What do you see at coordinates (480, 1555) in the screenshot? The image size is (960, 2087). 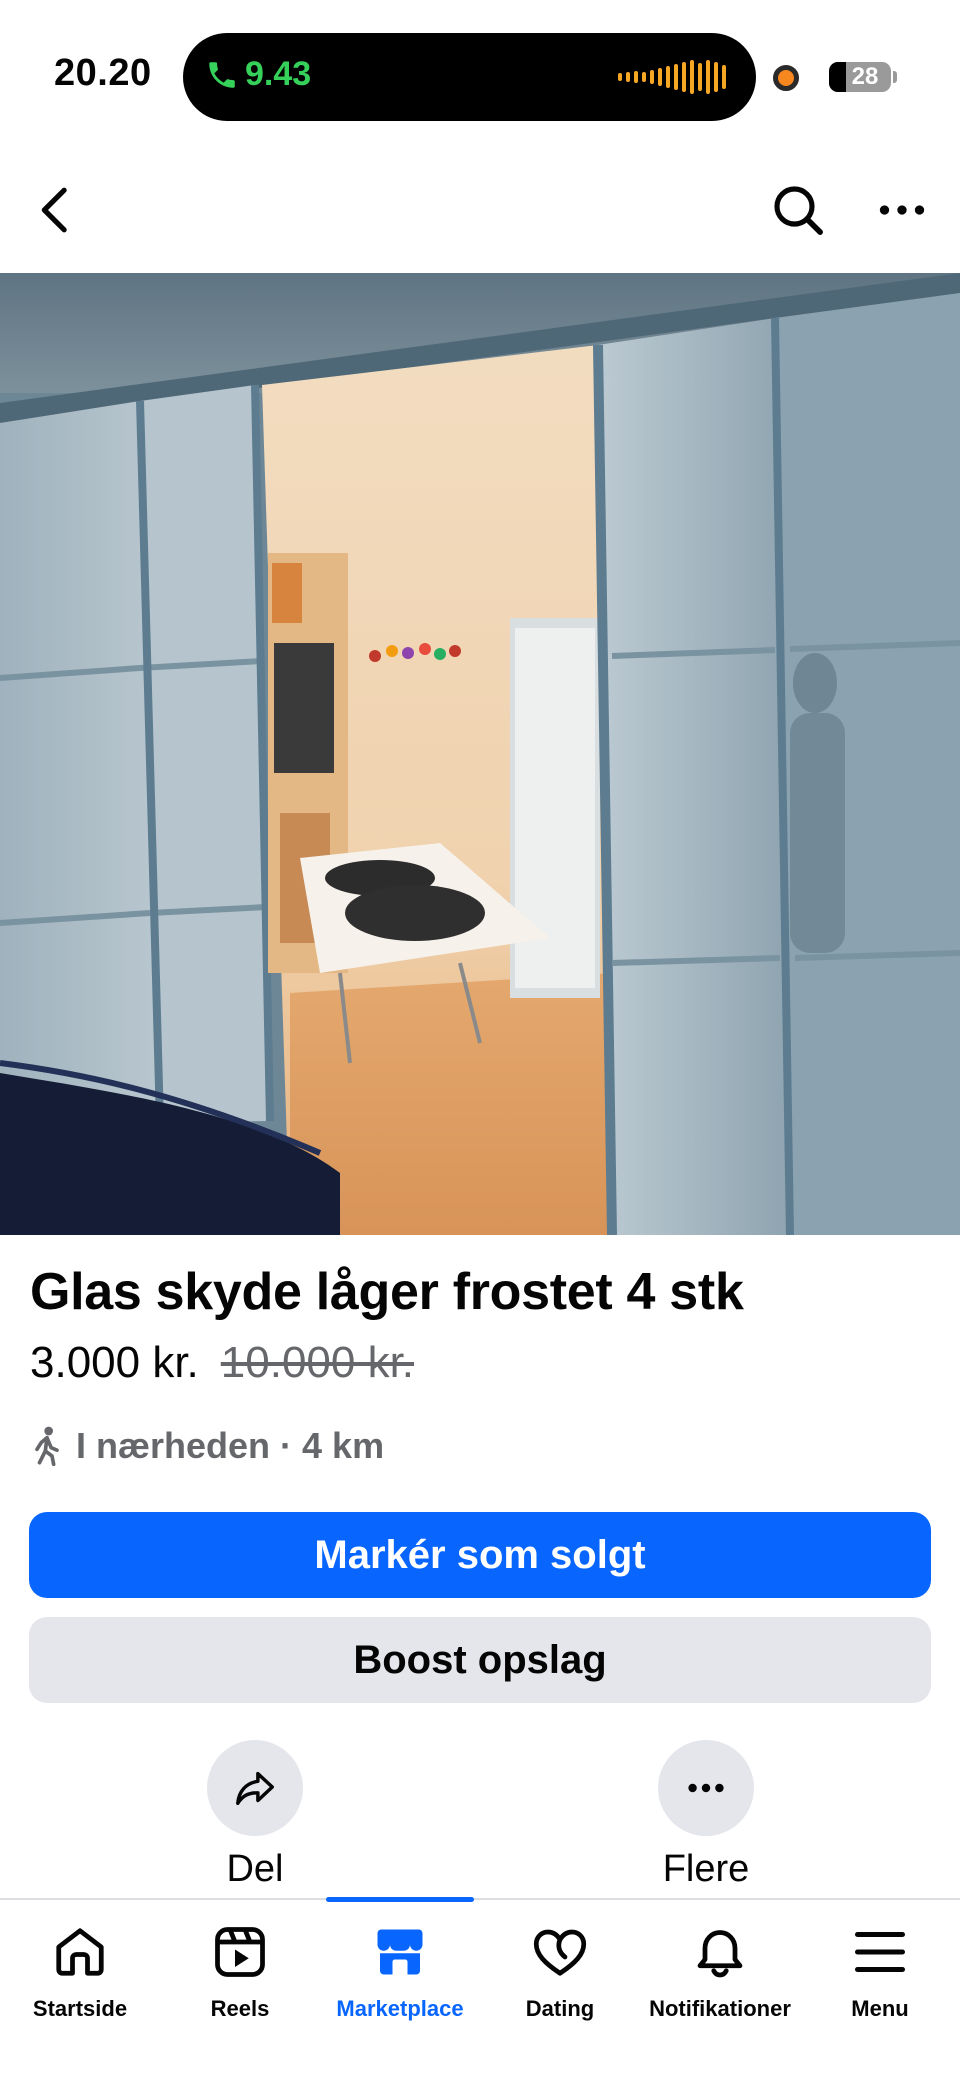 I see `mark-sold-button: Markér som solgt` at bounding box center [480, 1555].